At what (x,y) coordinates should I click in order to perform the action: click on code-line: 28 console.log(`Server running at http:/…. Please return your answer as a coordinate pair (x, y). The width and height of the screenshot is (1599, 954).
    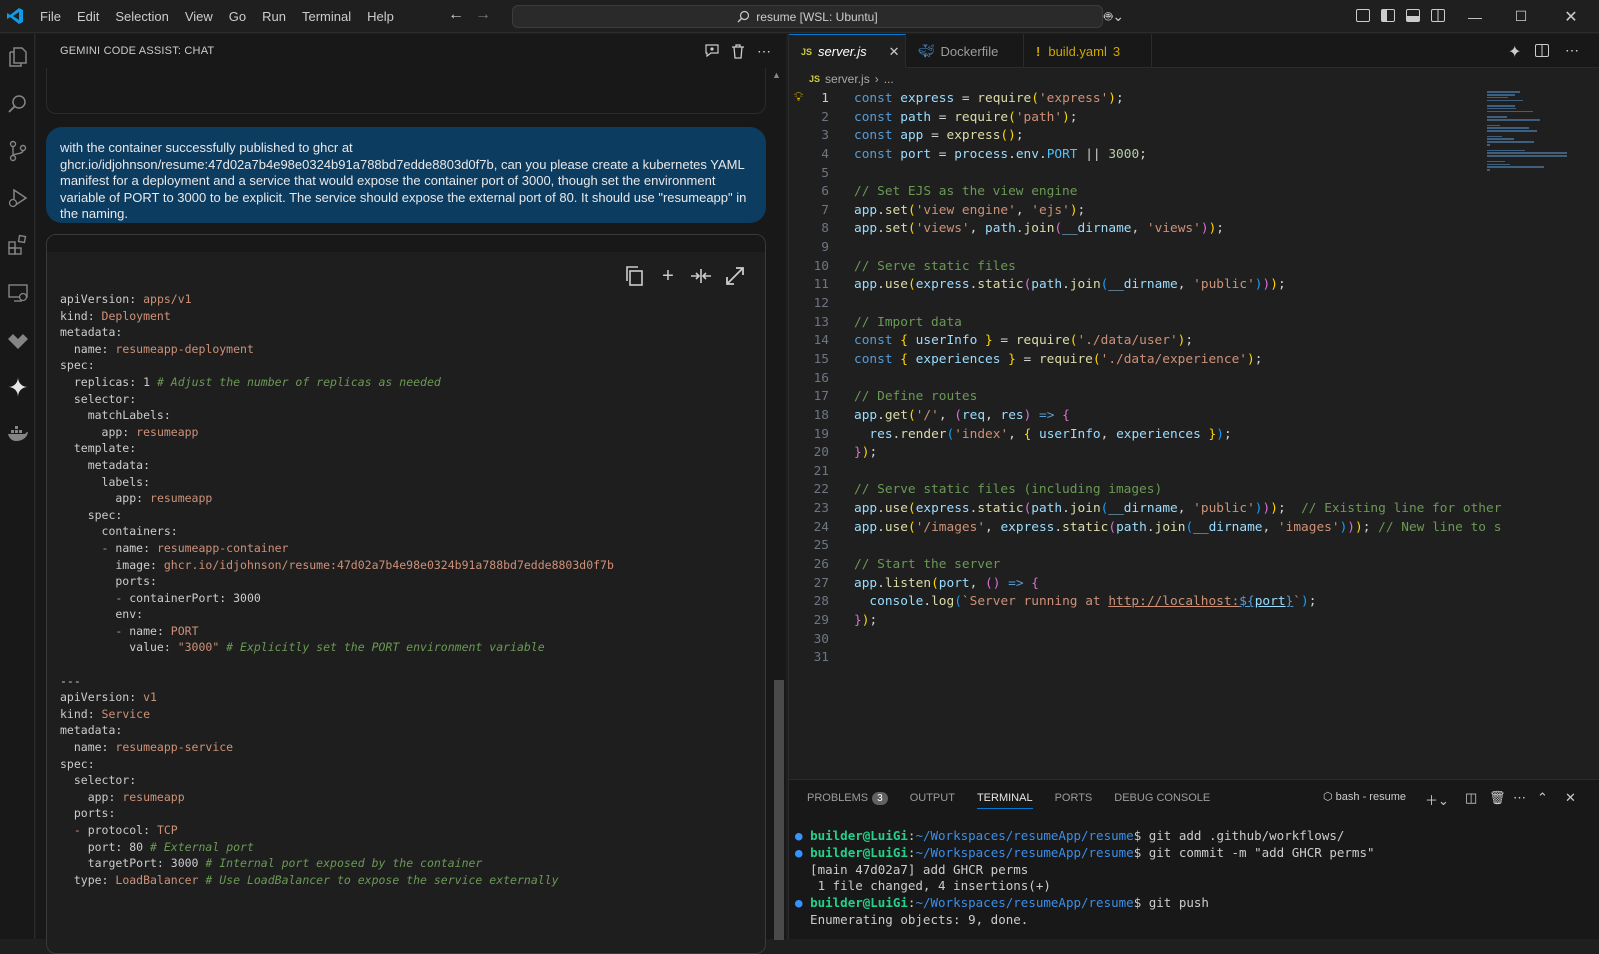
    Looking at the image, I should click on (1139, 602).